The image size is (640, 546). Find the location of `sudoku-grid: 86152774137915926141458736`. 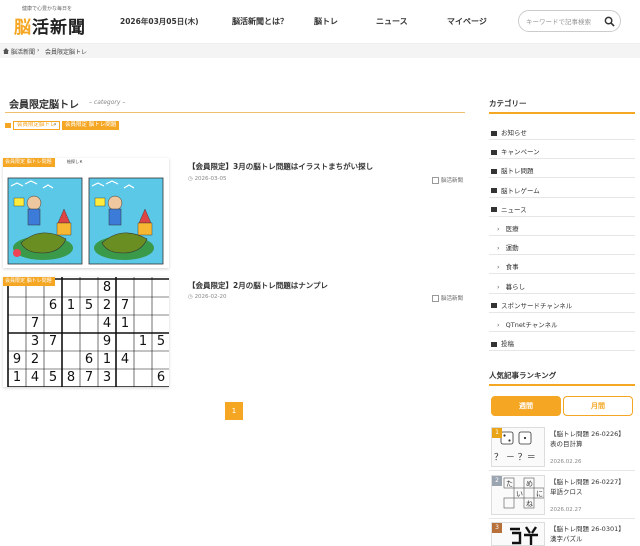

sudoku-grid: 86152774137915926141458736 is located at coordinates (86, 332).